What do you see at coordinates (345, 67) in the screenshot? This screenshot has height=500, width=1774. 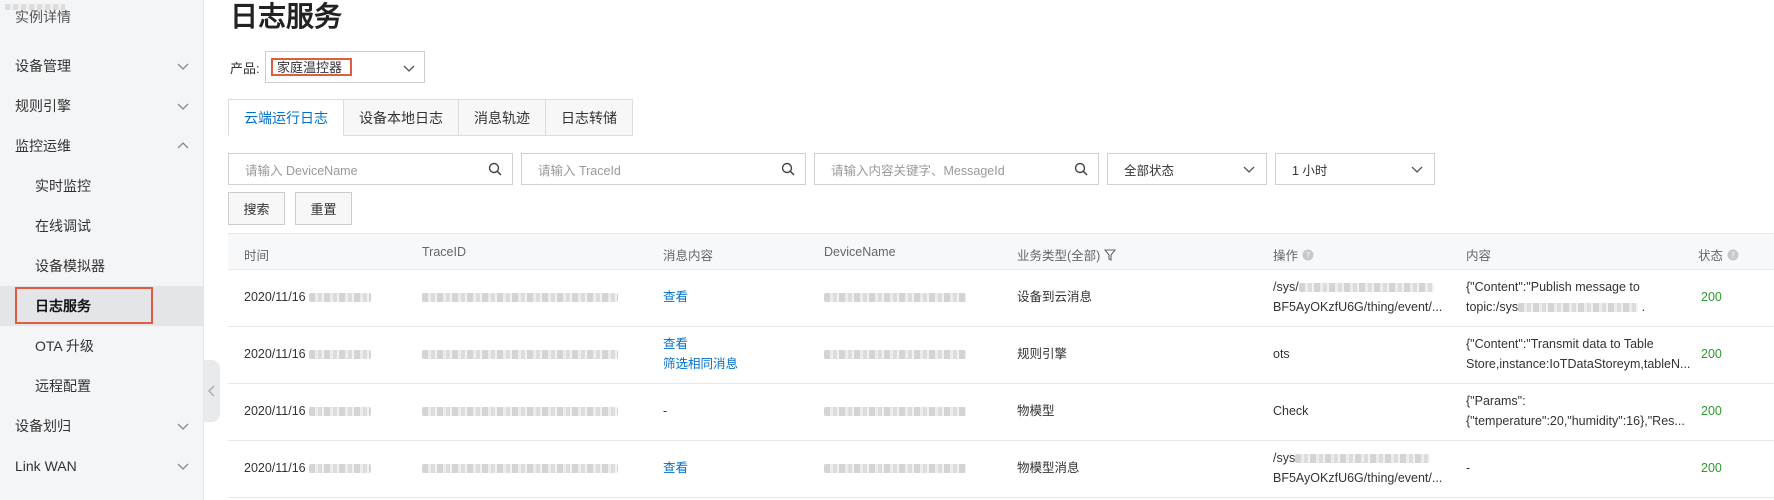 I see `product-select: 家庭温控器` at bounding box center [345, 67].